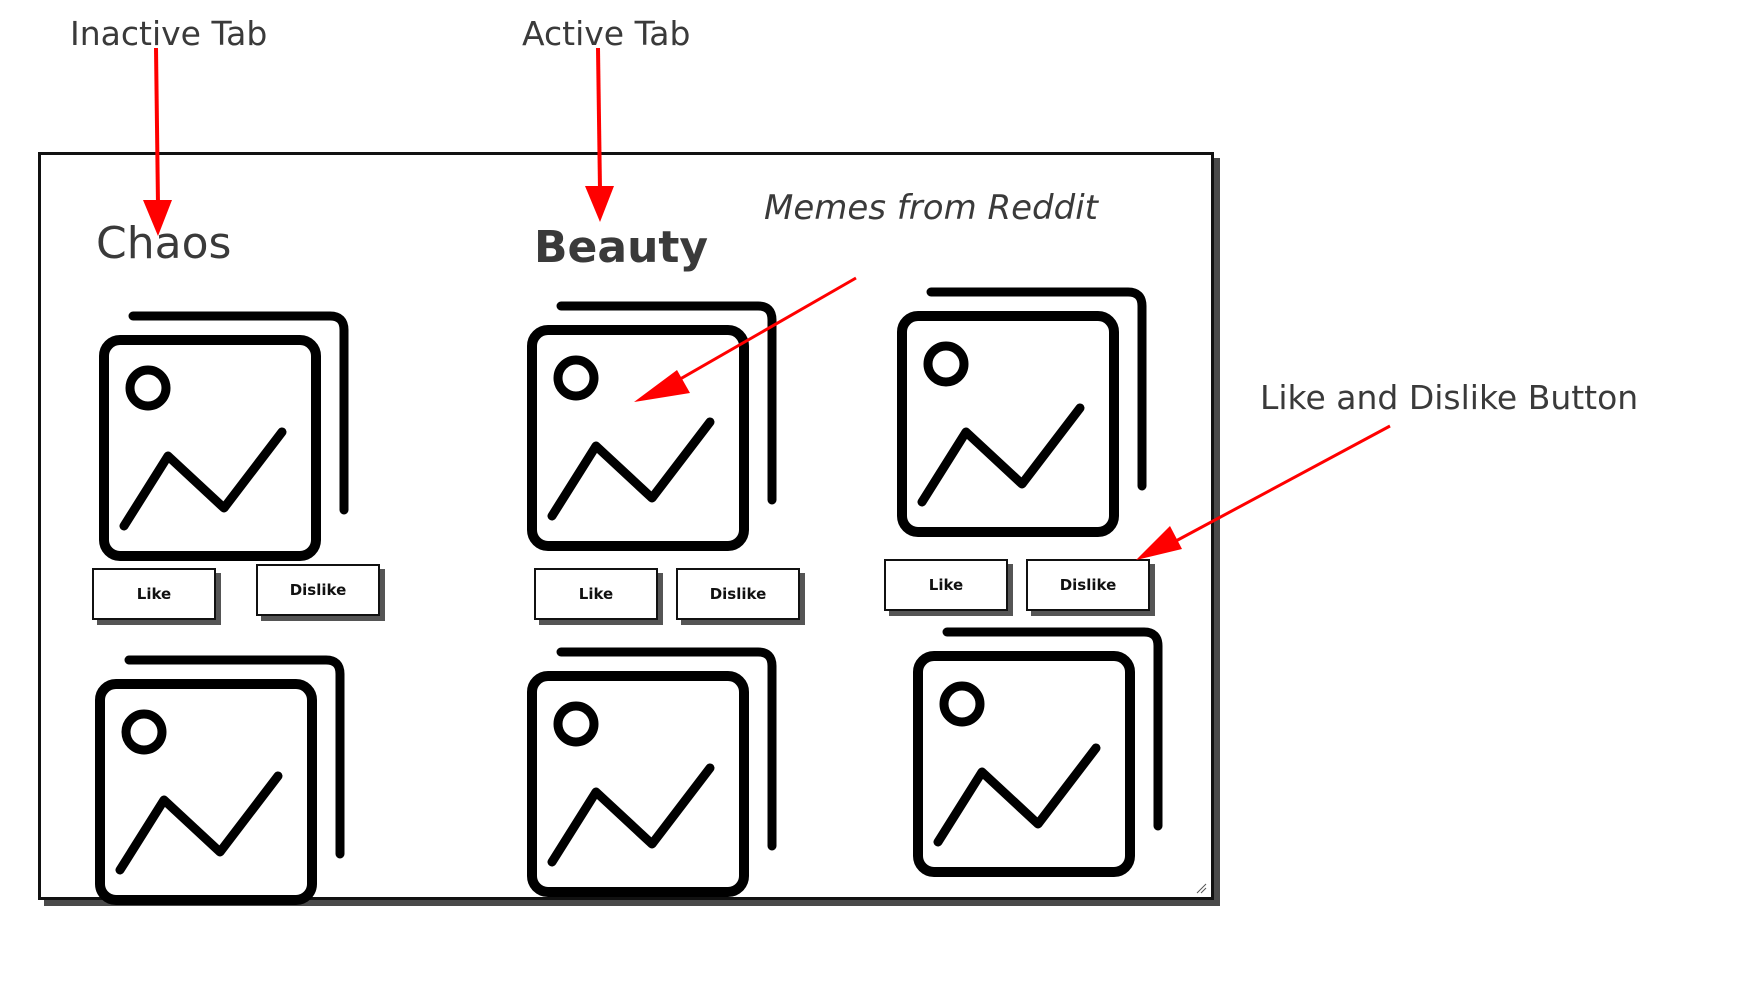  Describe the element at coordinates (1201, 887) in the screenshot. I see `resize-grip-icon` at that location.